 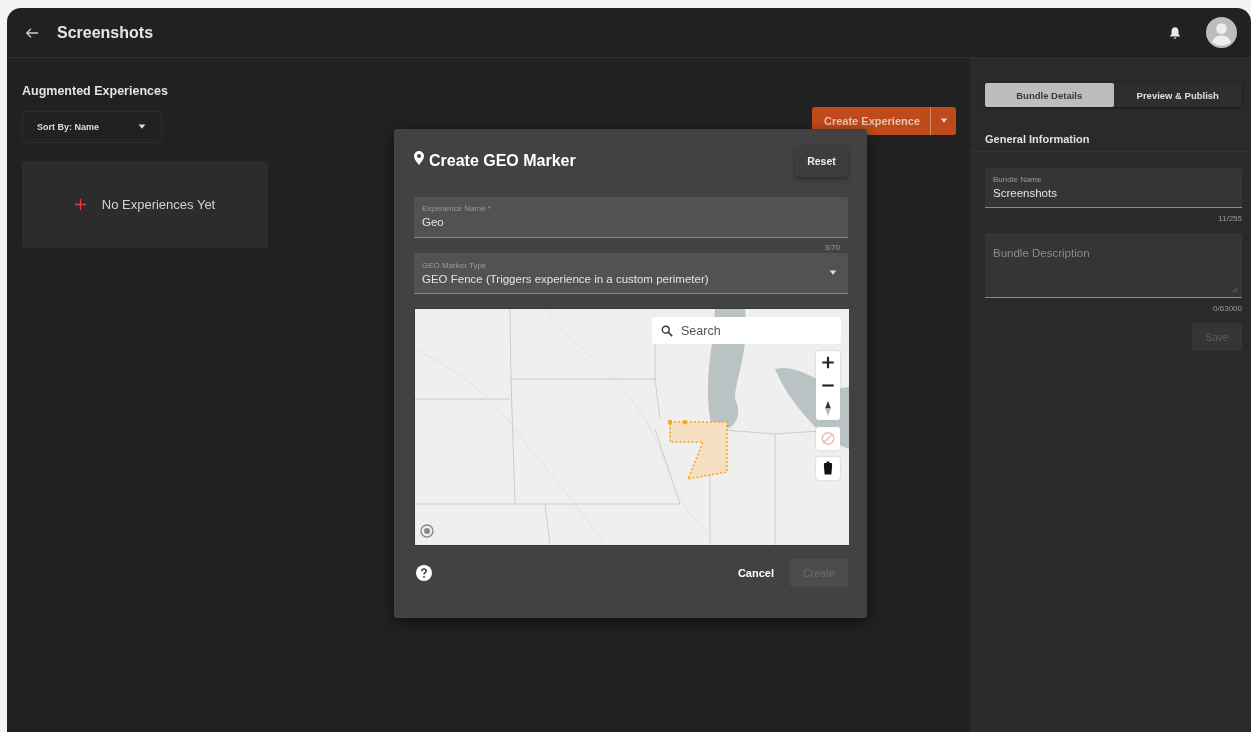 What do you see at coordinates (419, 158) in the screenshot?
I see `map-pin-icon` at bounding box center [419, 158].